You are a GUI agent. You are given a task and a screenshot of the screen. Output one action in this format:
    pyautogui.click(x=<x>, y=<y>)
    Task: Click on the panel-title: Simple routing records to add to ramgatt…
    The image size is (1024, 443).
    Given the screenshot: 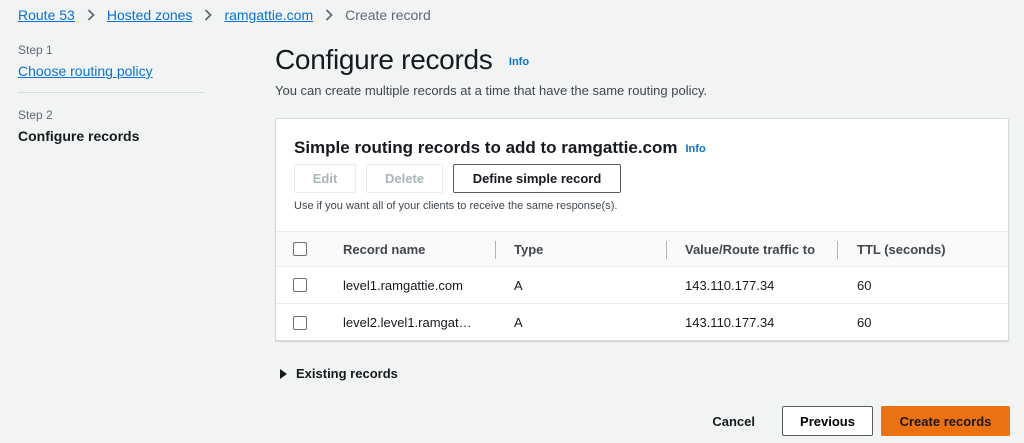 What is the action you would take?
    pyautogui.click(x=500, y=148)
    